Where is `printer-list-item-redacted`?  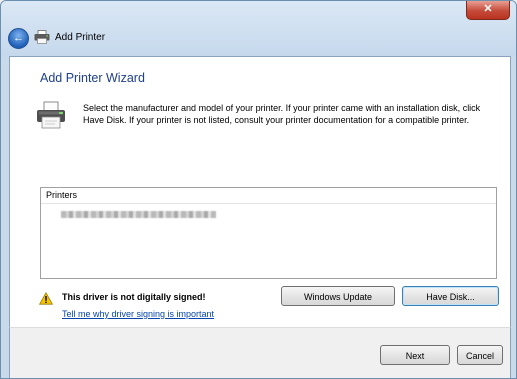
printer-list-item-redacted is located at coordinates (138, 214).